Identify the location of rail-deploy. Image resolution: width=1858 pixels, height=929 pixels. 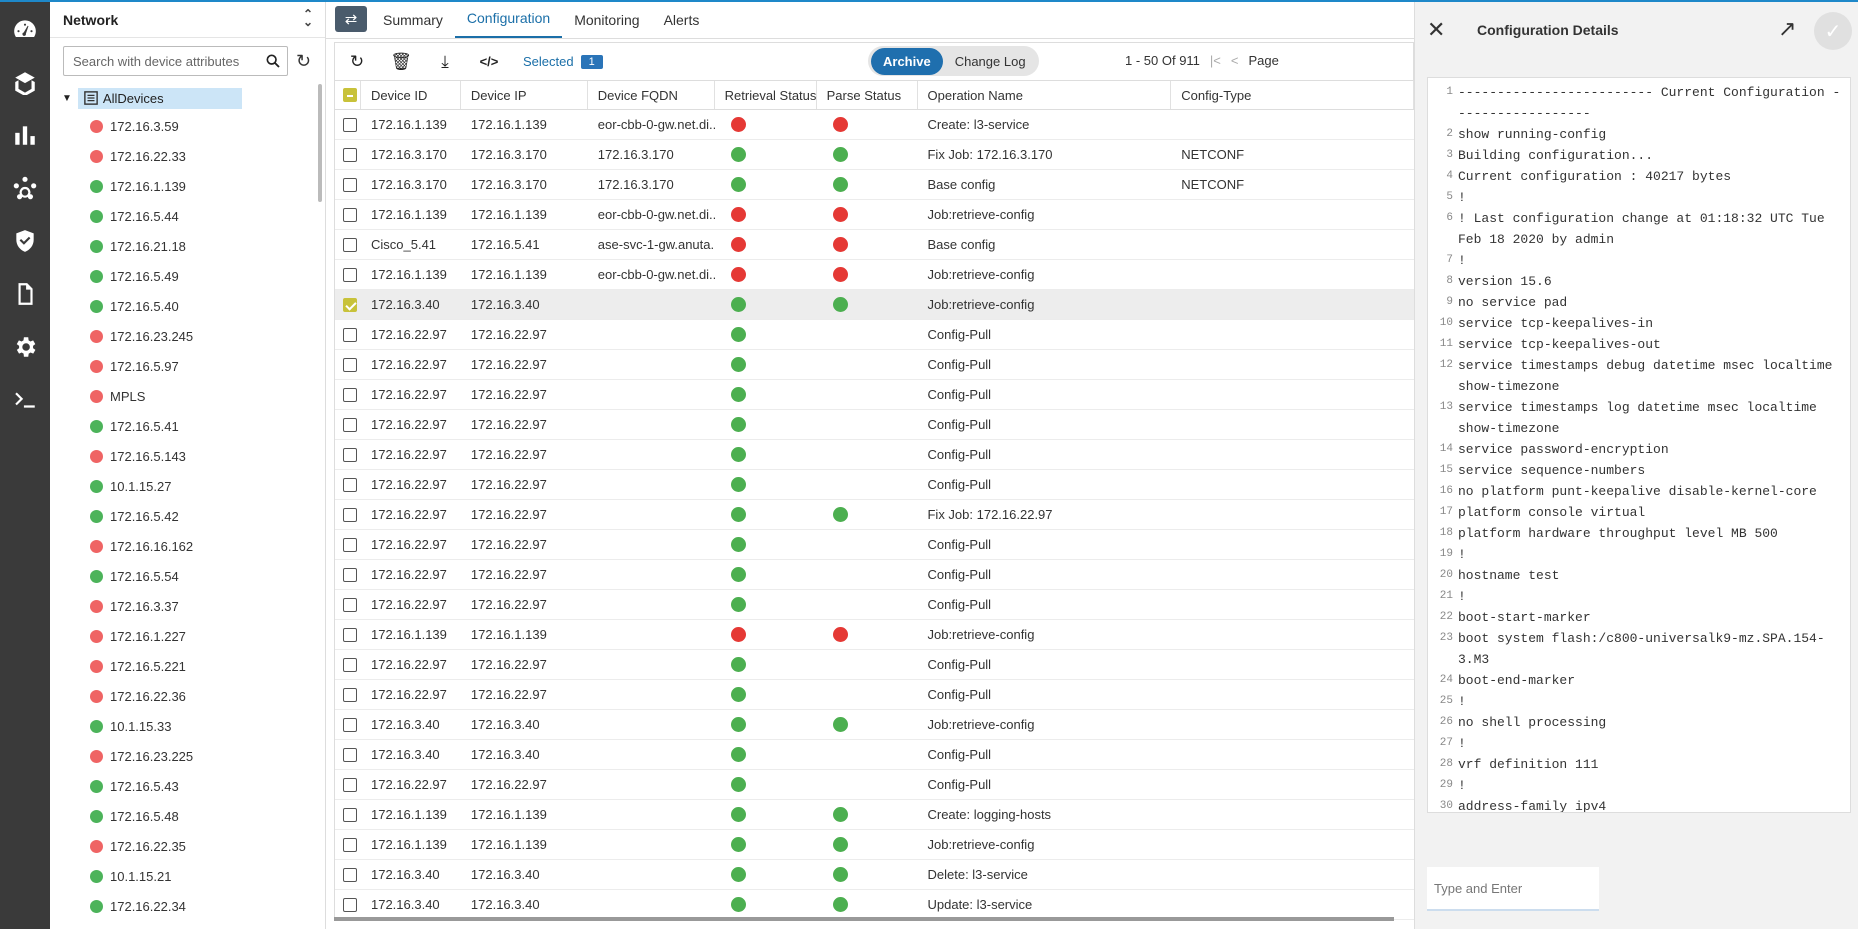
(25, 81).